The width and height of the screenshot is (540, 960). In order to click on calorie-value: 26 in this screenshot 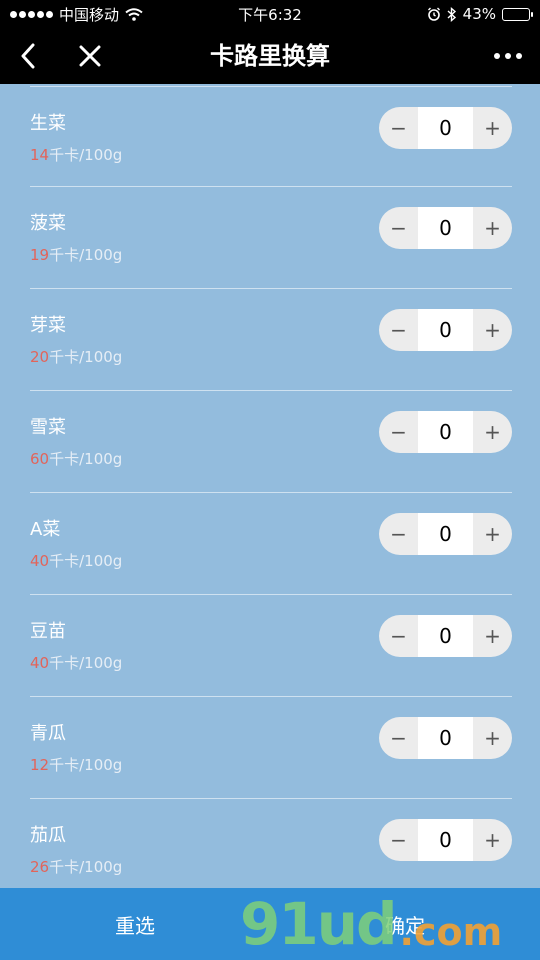, I will do `click(40, 867)`.